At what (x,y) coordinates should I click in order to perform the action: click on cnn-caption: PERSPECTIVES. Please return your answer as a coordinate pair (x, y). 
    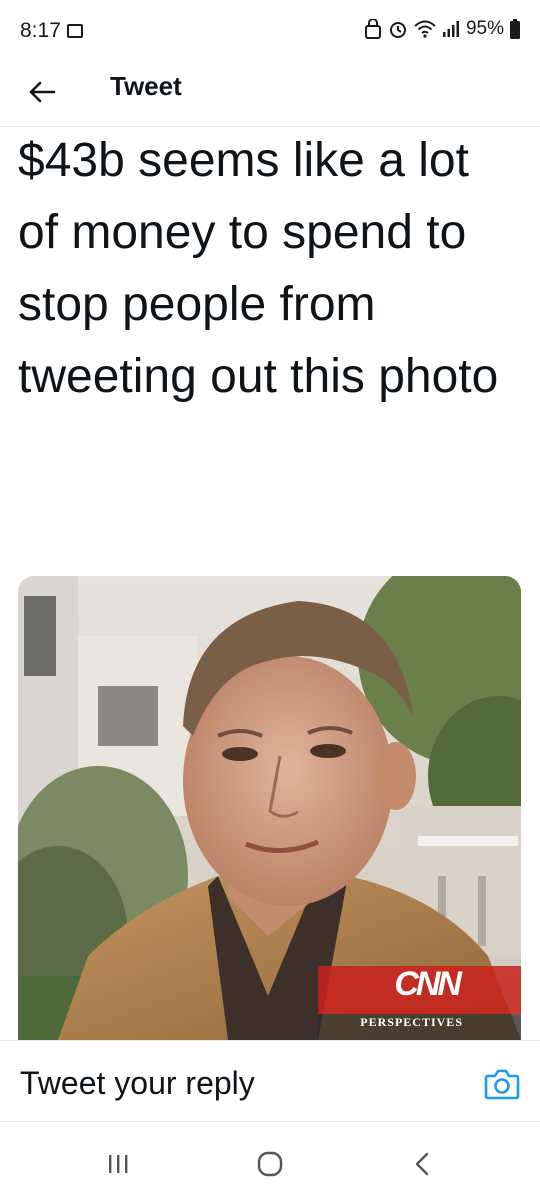
    Looking at the image, I should click on (411, 1022).